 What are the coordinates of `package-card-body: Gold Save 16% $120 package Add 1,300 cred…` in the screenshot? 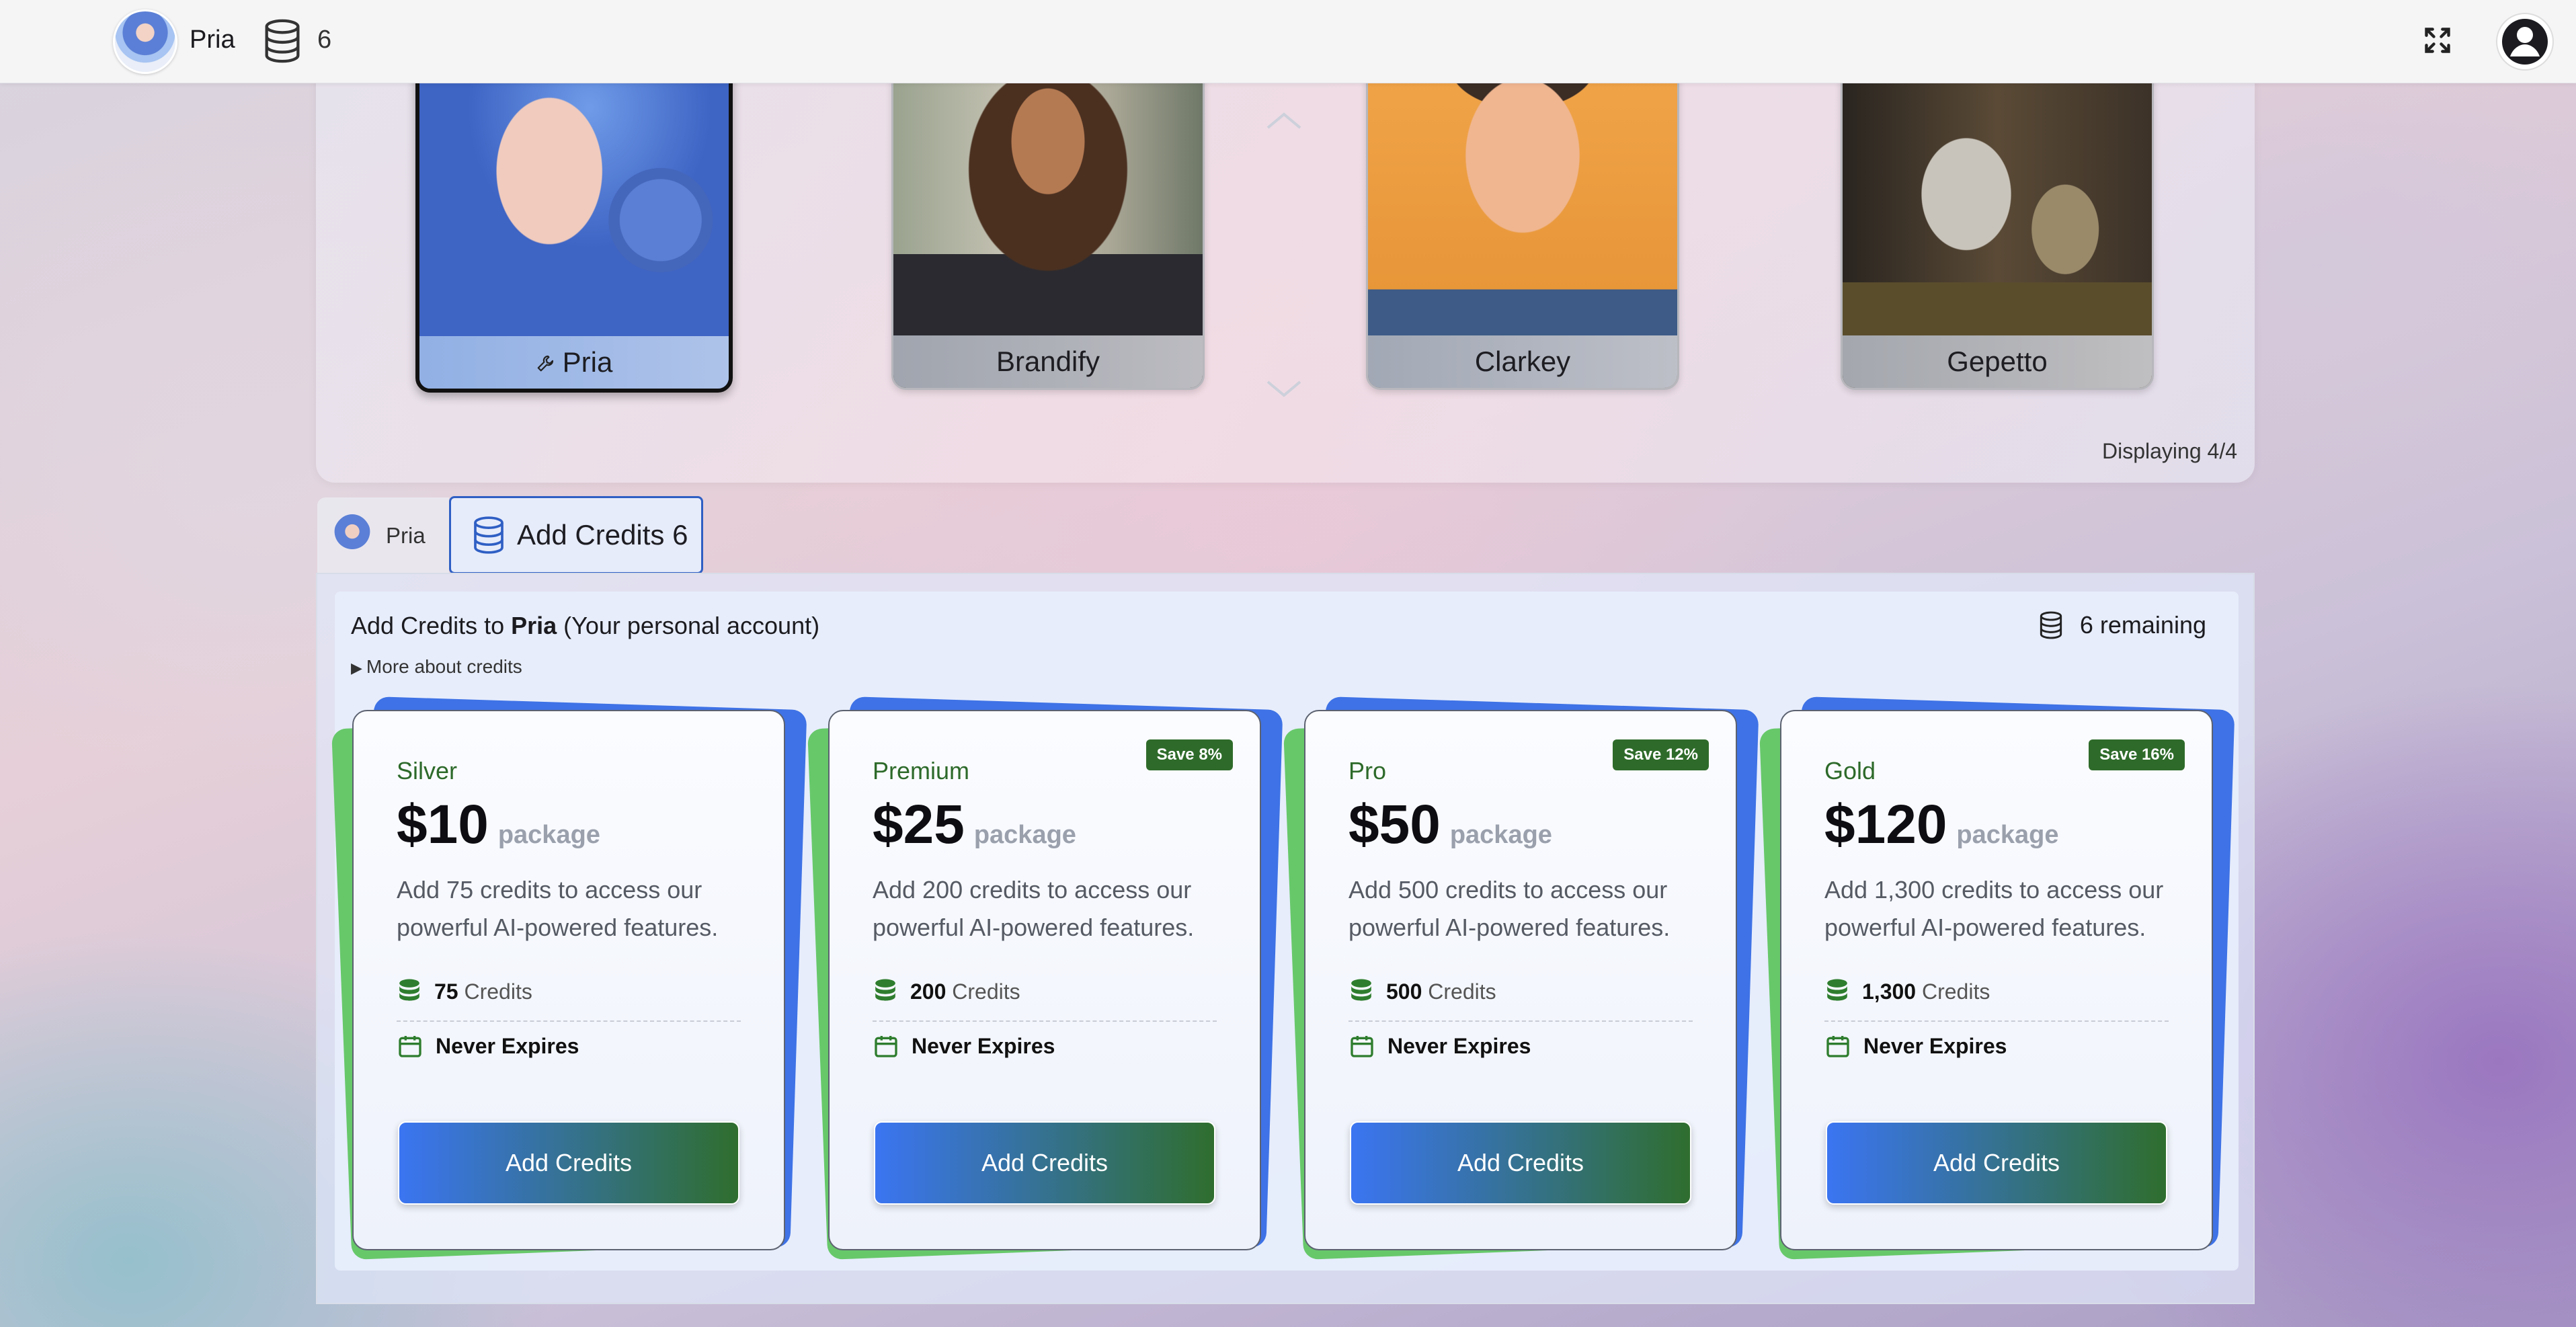 It's located at (1996, 980).